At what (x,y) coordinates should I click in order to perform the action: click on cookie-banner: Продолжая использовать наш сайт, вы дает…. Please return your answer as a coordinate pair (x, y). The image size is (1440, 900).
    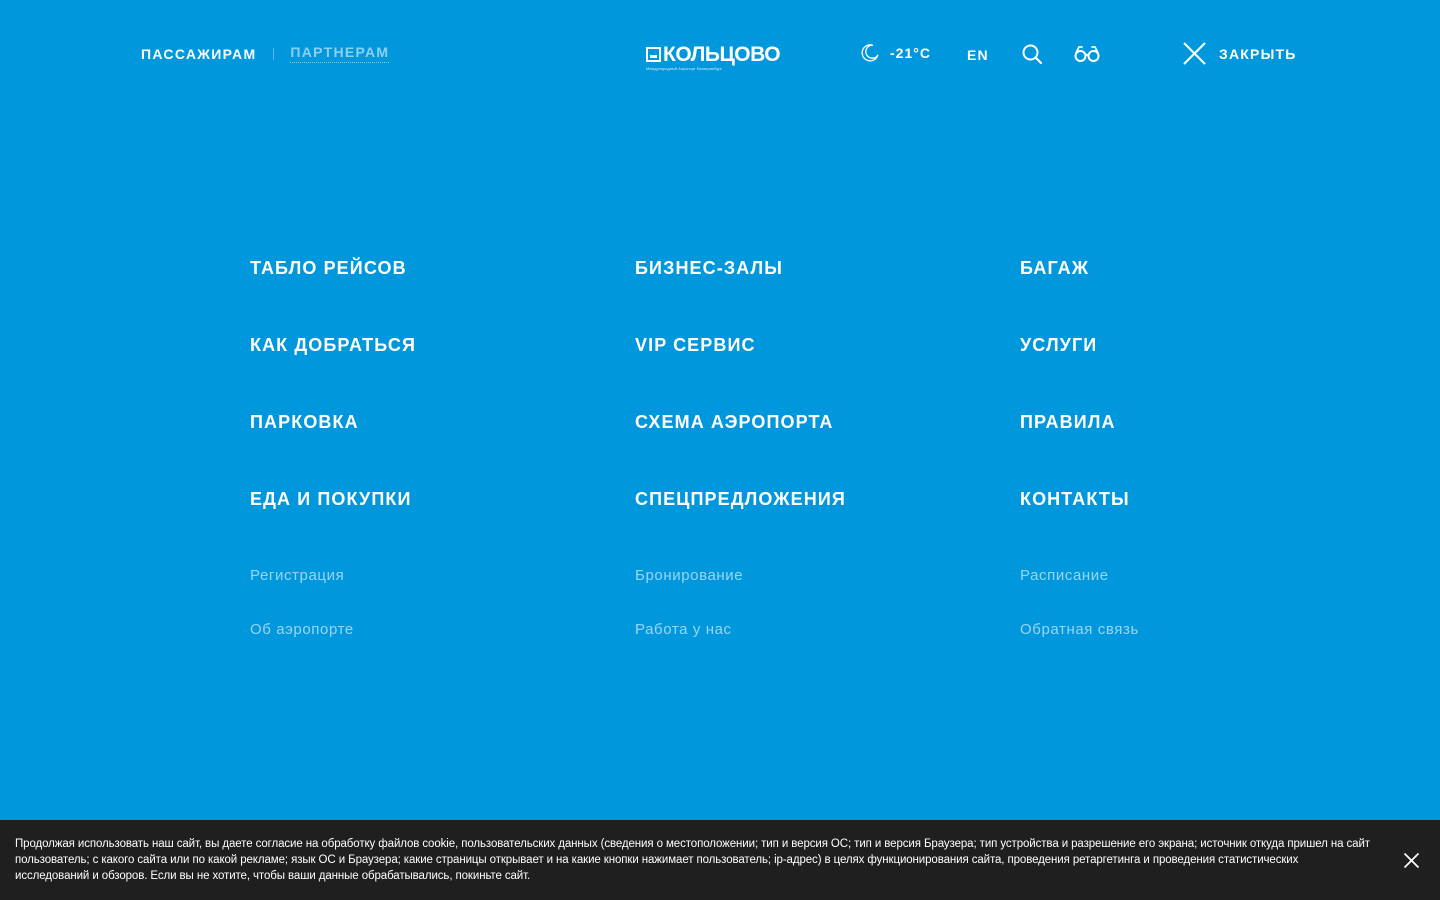
    Looking at the image, I should click on (720, 860).